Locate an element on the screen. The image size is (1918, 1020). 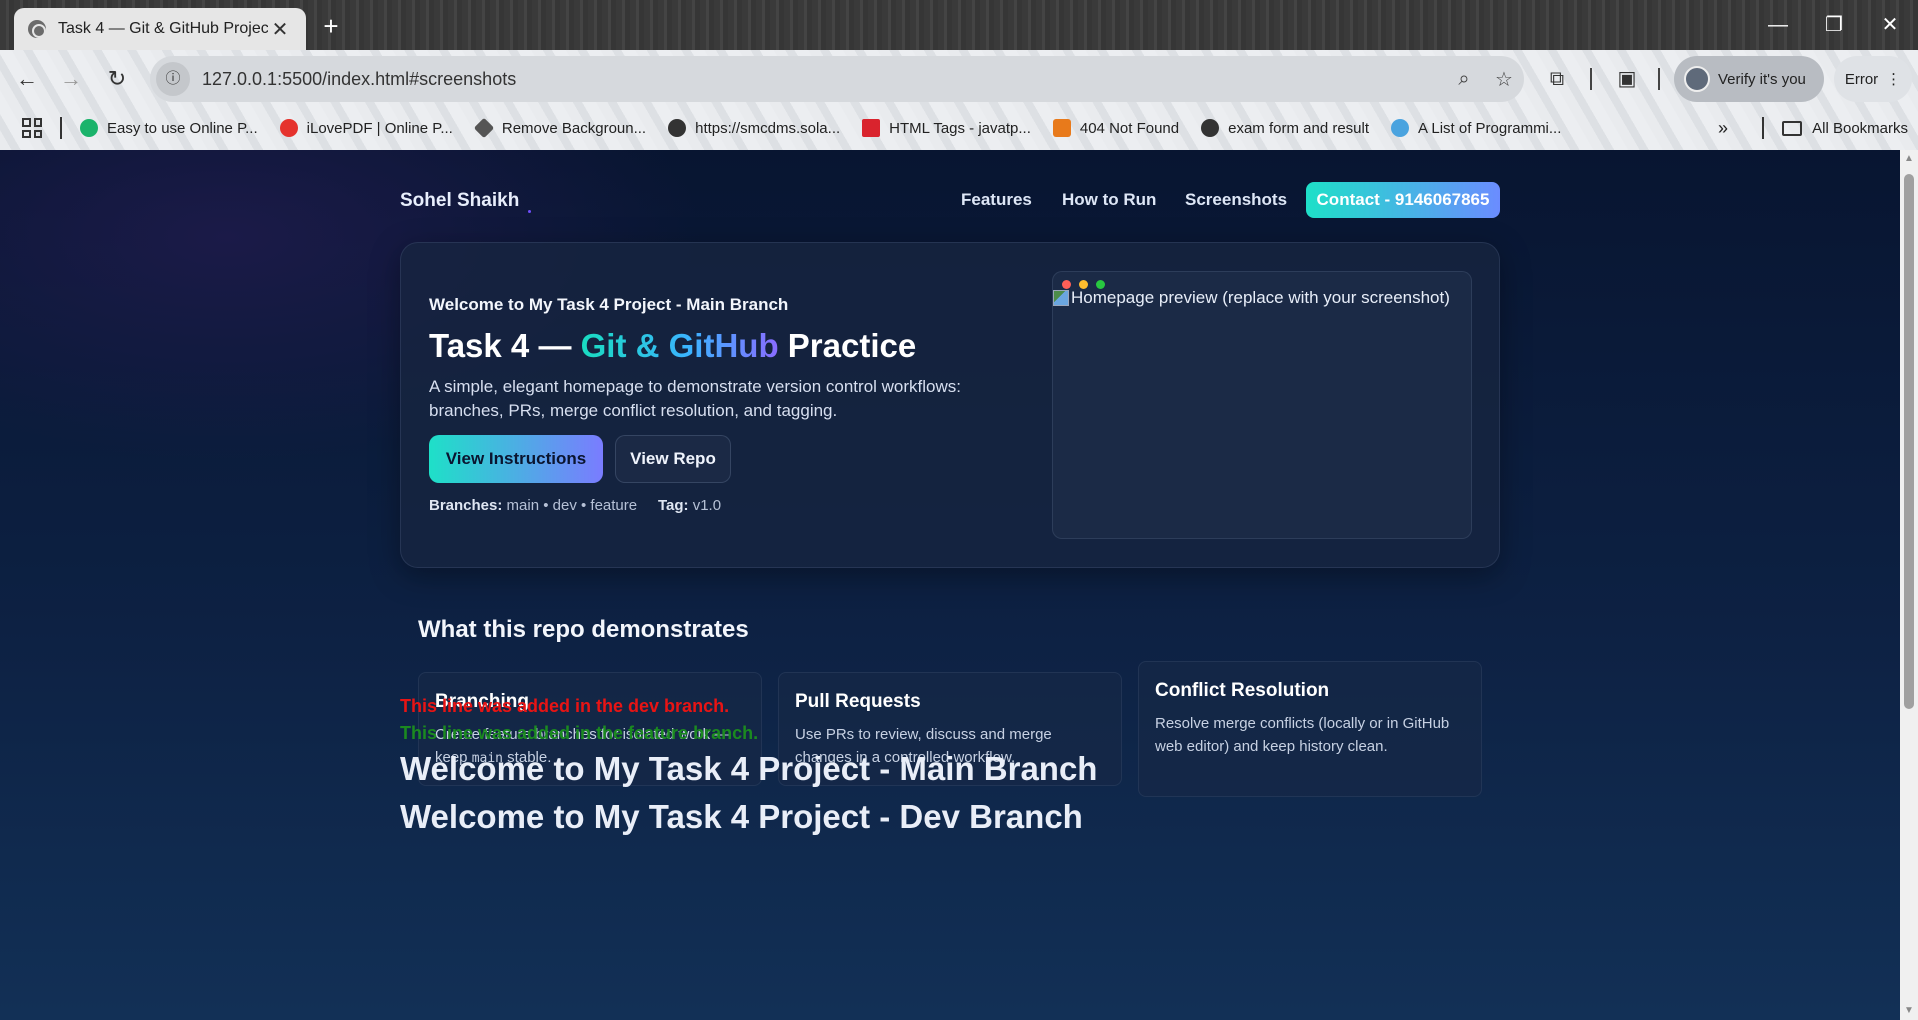
reload-icon: ↻ is located at coordinates (117, 79).